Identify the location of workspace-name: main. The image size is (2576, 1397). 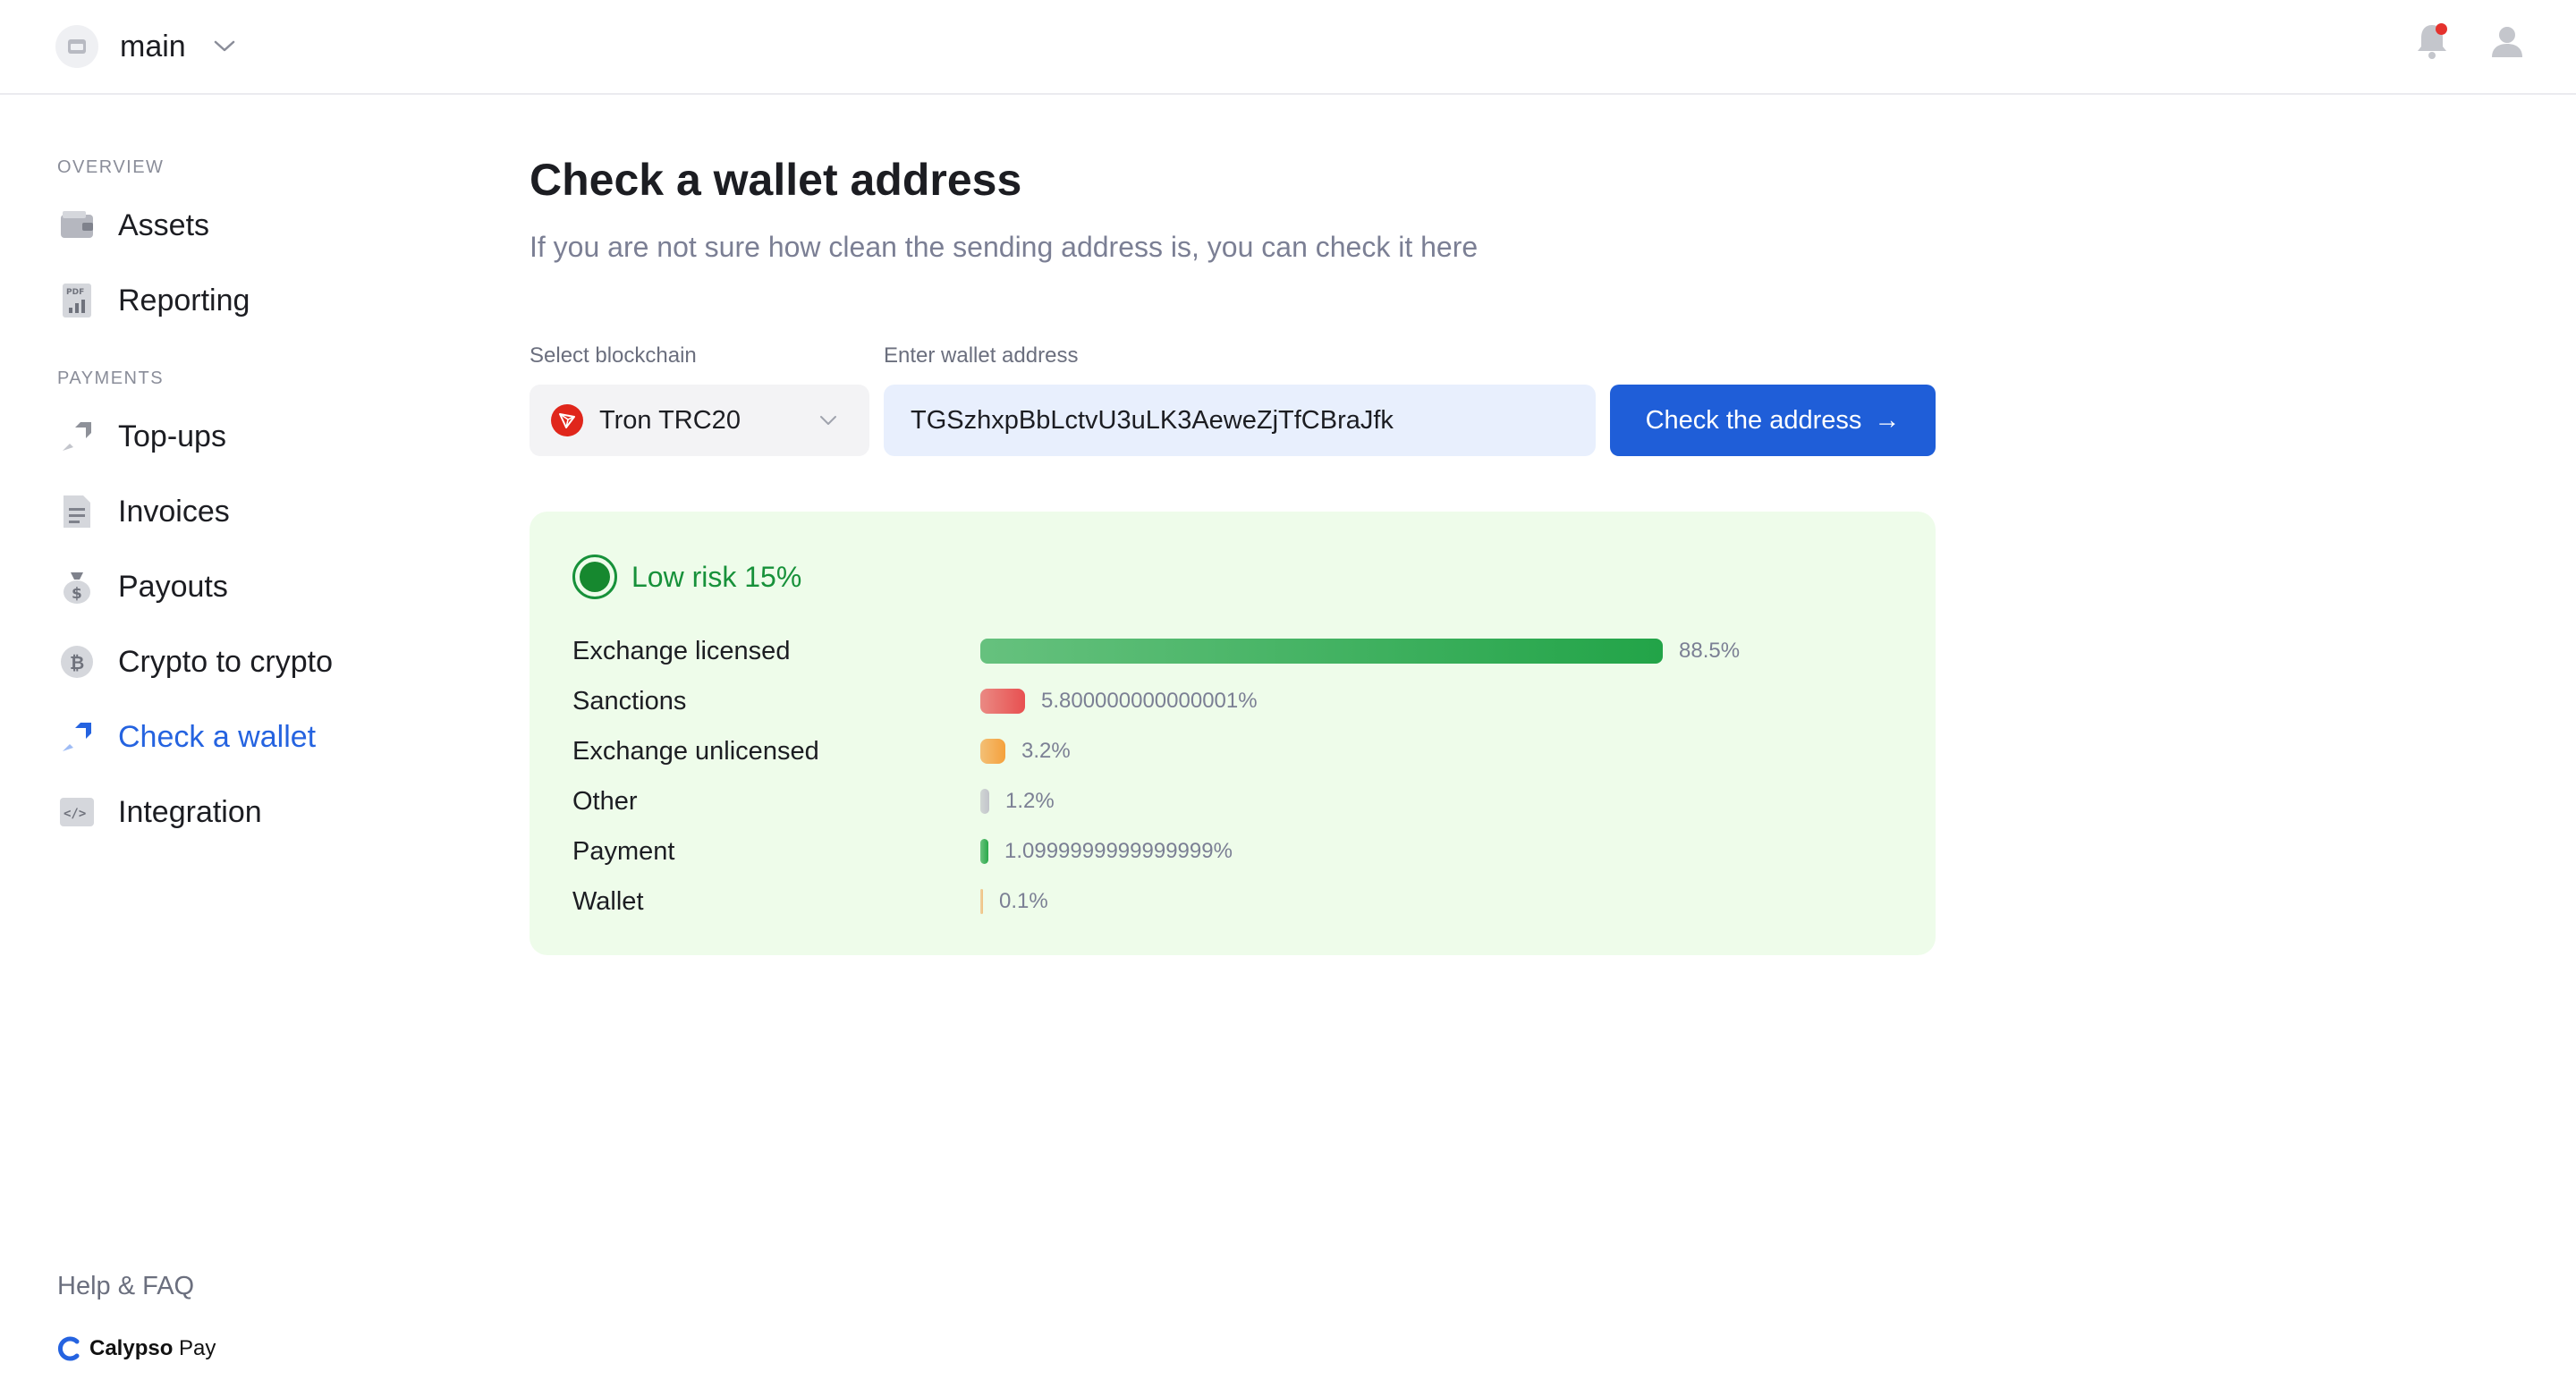
(153, 46).